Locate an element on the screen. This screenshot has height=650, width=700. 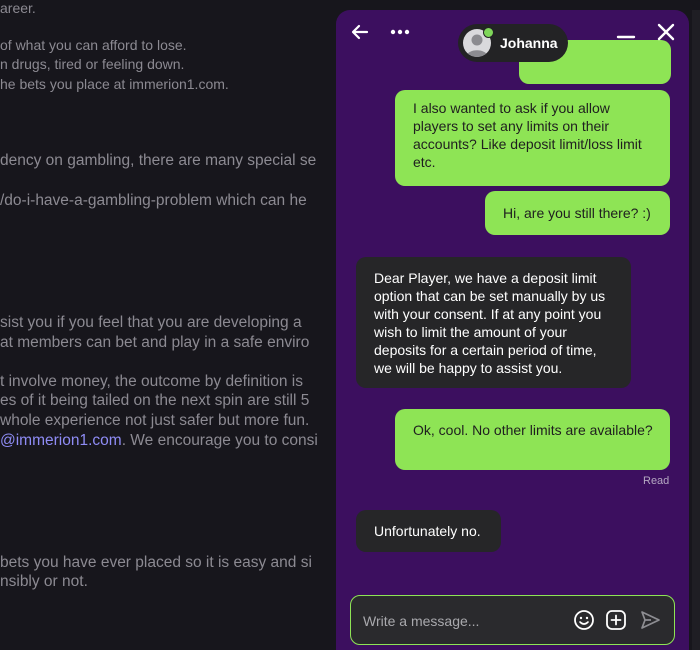
smiley-icon is located at coordinates (584, 620).